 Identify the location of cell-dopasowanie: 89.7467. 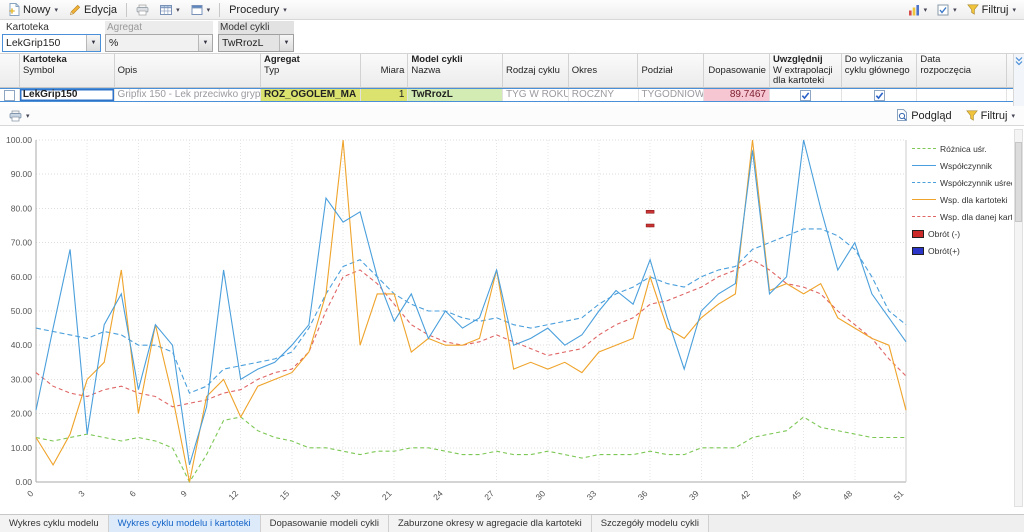
(737, 95).